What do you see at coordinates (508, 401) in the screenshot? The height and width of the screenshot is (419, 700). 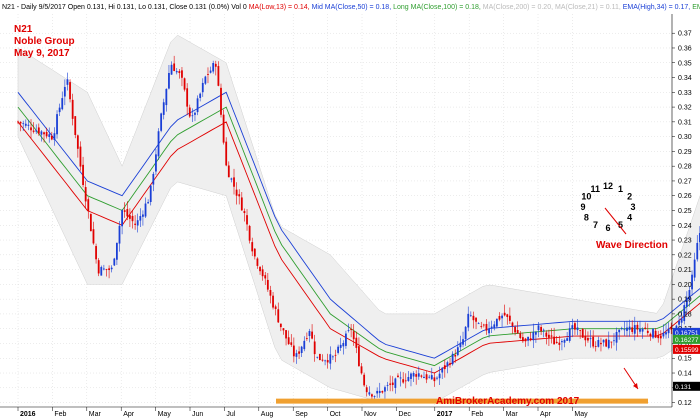 I see `watermark: AmiBrokerAcademy.com 2017` at bounding box center [508, 401].